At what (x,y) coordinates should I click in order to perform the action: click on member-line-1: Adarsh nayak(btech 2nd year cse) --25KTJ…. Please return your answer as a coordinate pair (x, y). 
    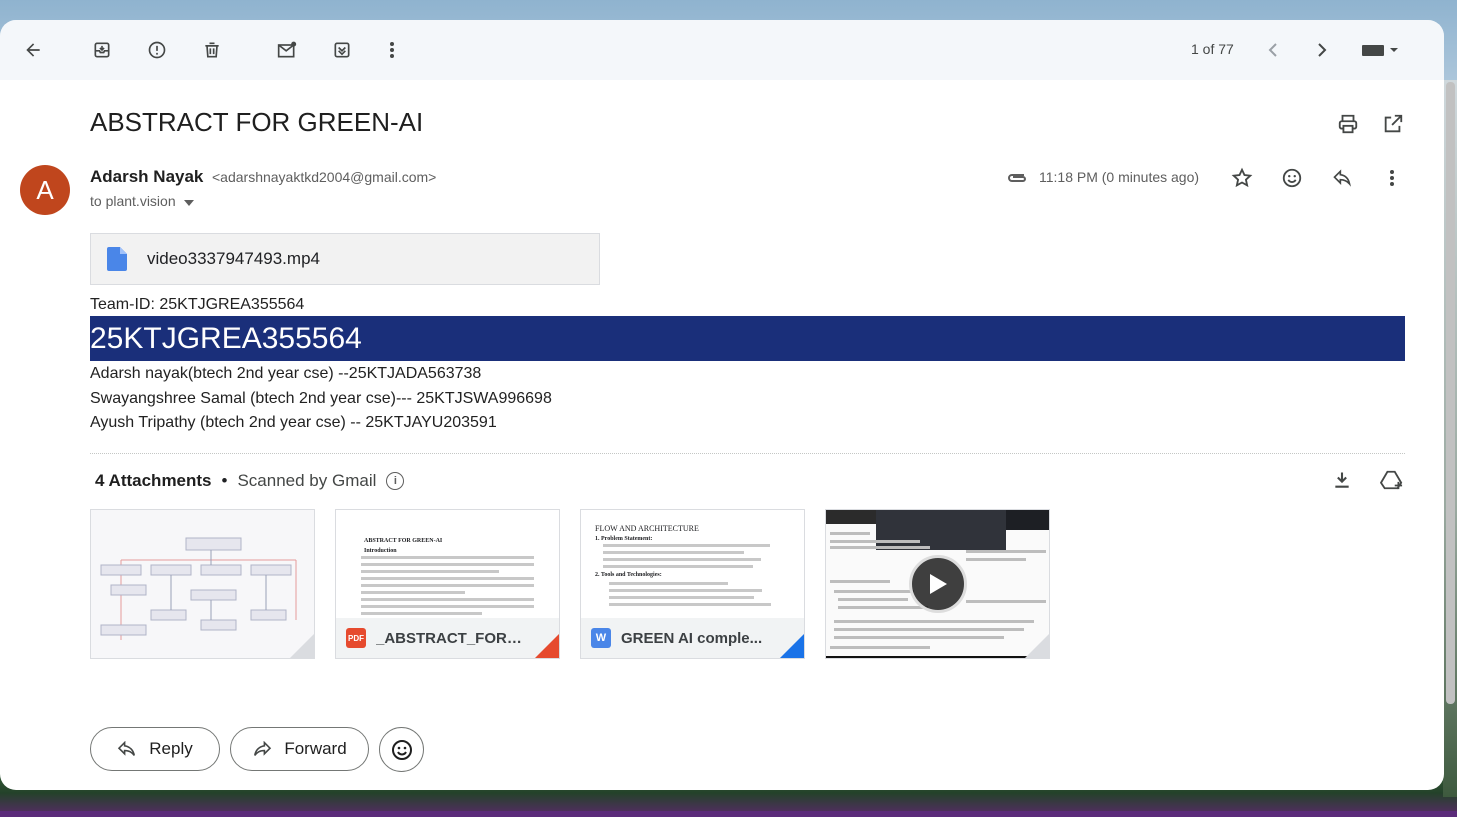
    Looking at the image, I should click on (286, 373).